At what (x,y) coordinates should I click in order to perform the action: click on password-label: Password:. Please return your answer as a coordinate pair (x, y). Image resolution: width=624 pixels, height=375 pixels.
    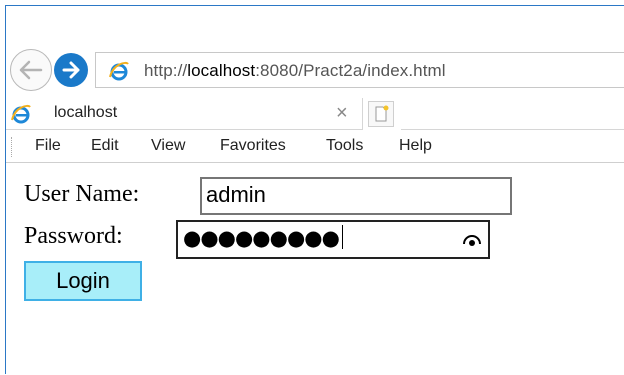
    Looking at the image, I should click on (73, 236).